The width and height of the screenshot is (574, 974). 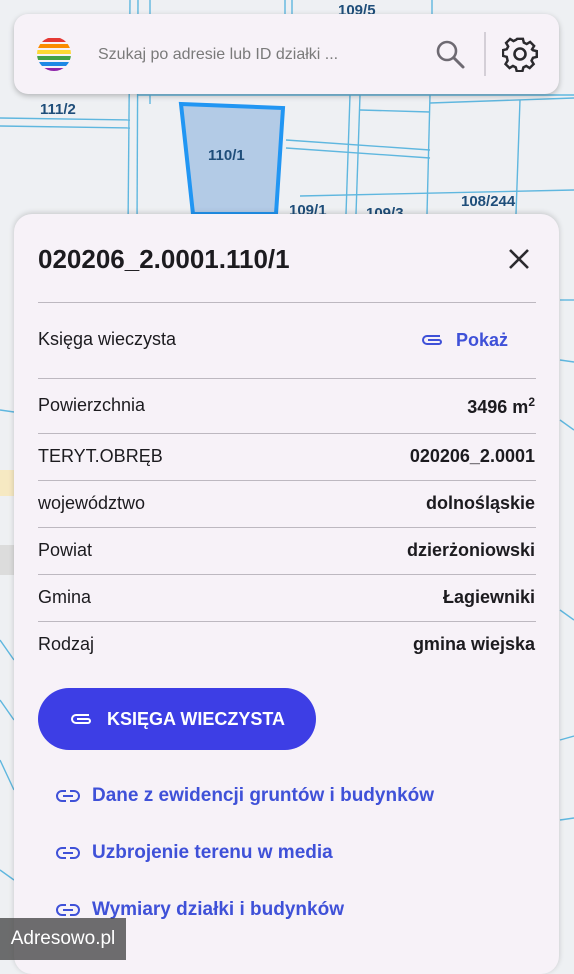 What do you see at coordinates (63, 939) in the screenshot?
I see `watermark: Adresowo.pl` at bounding box center [63, 939].